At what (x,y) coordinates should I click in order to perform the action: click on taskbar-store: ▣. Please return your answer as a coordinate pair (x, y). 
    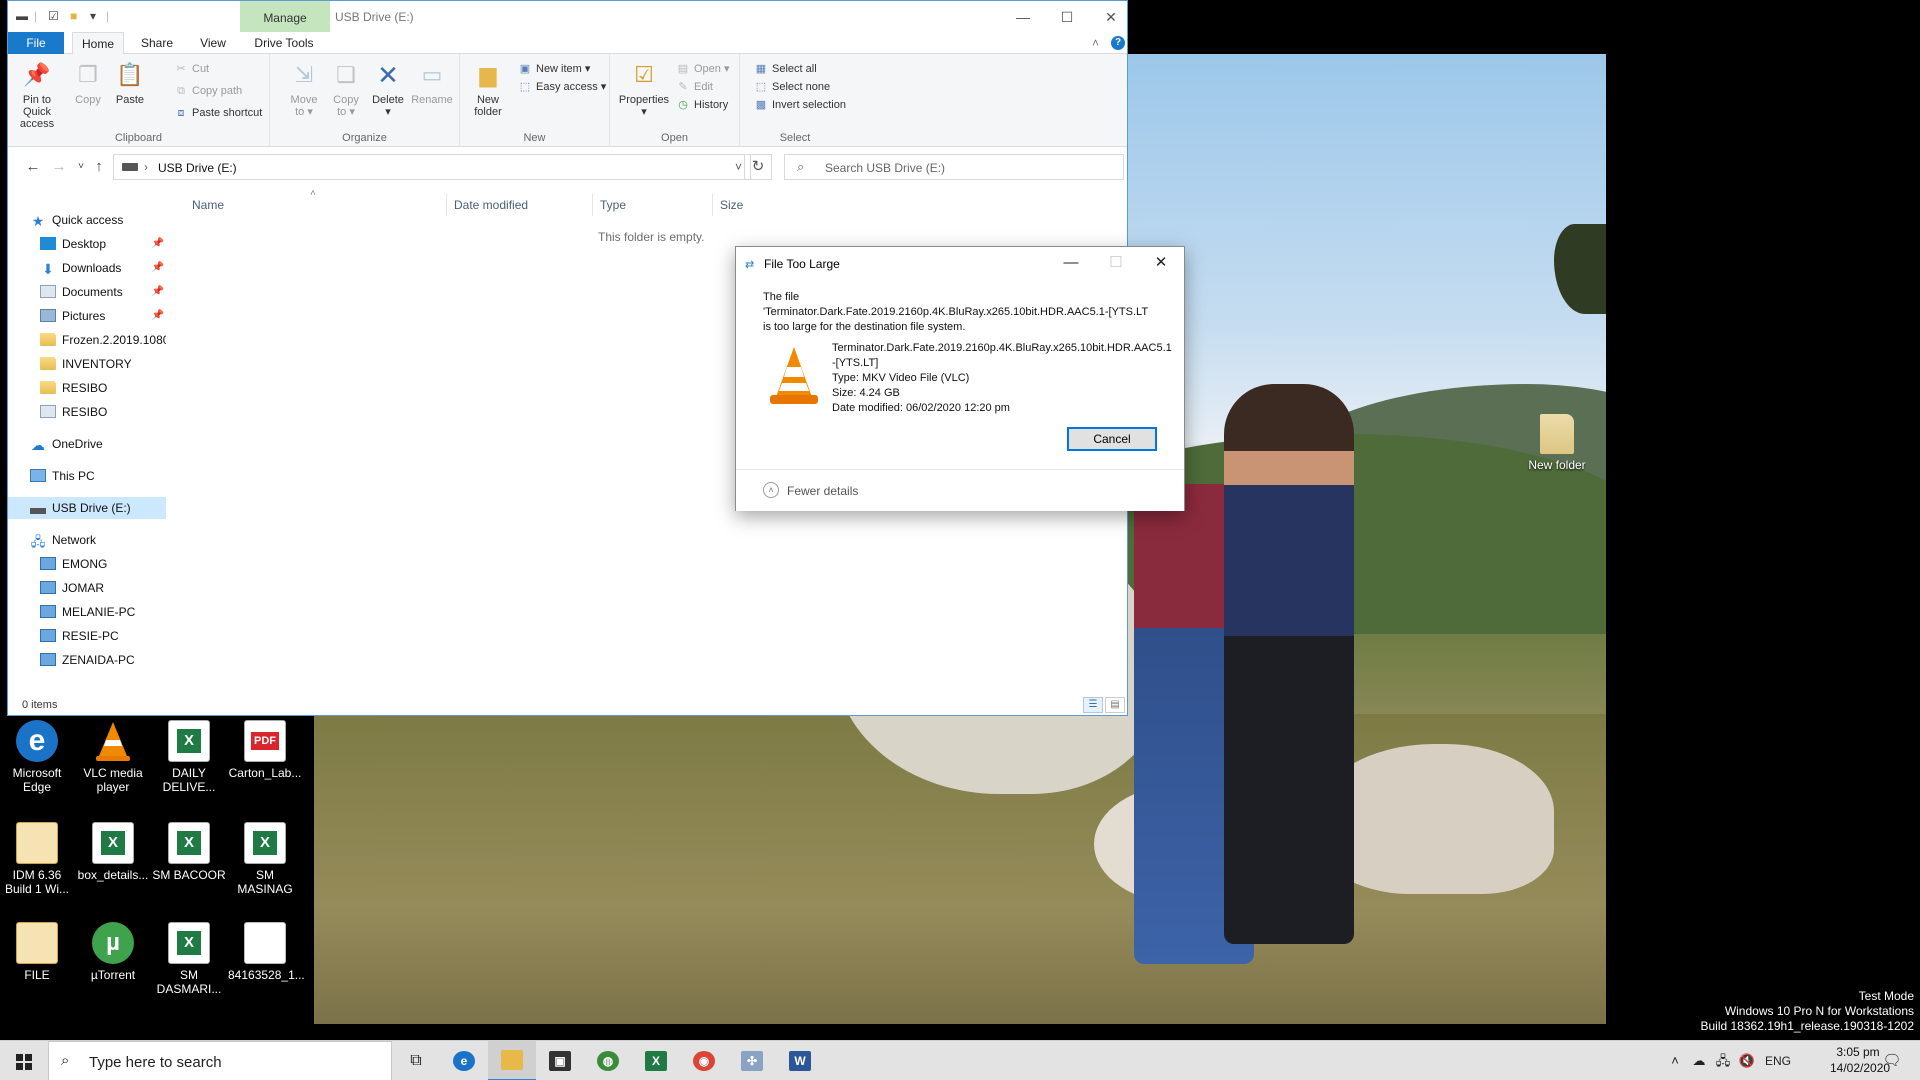
    Looking at the image, I should click on (560, 1060).